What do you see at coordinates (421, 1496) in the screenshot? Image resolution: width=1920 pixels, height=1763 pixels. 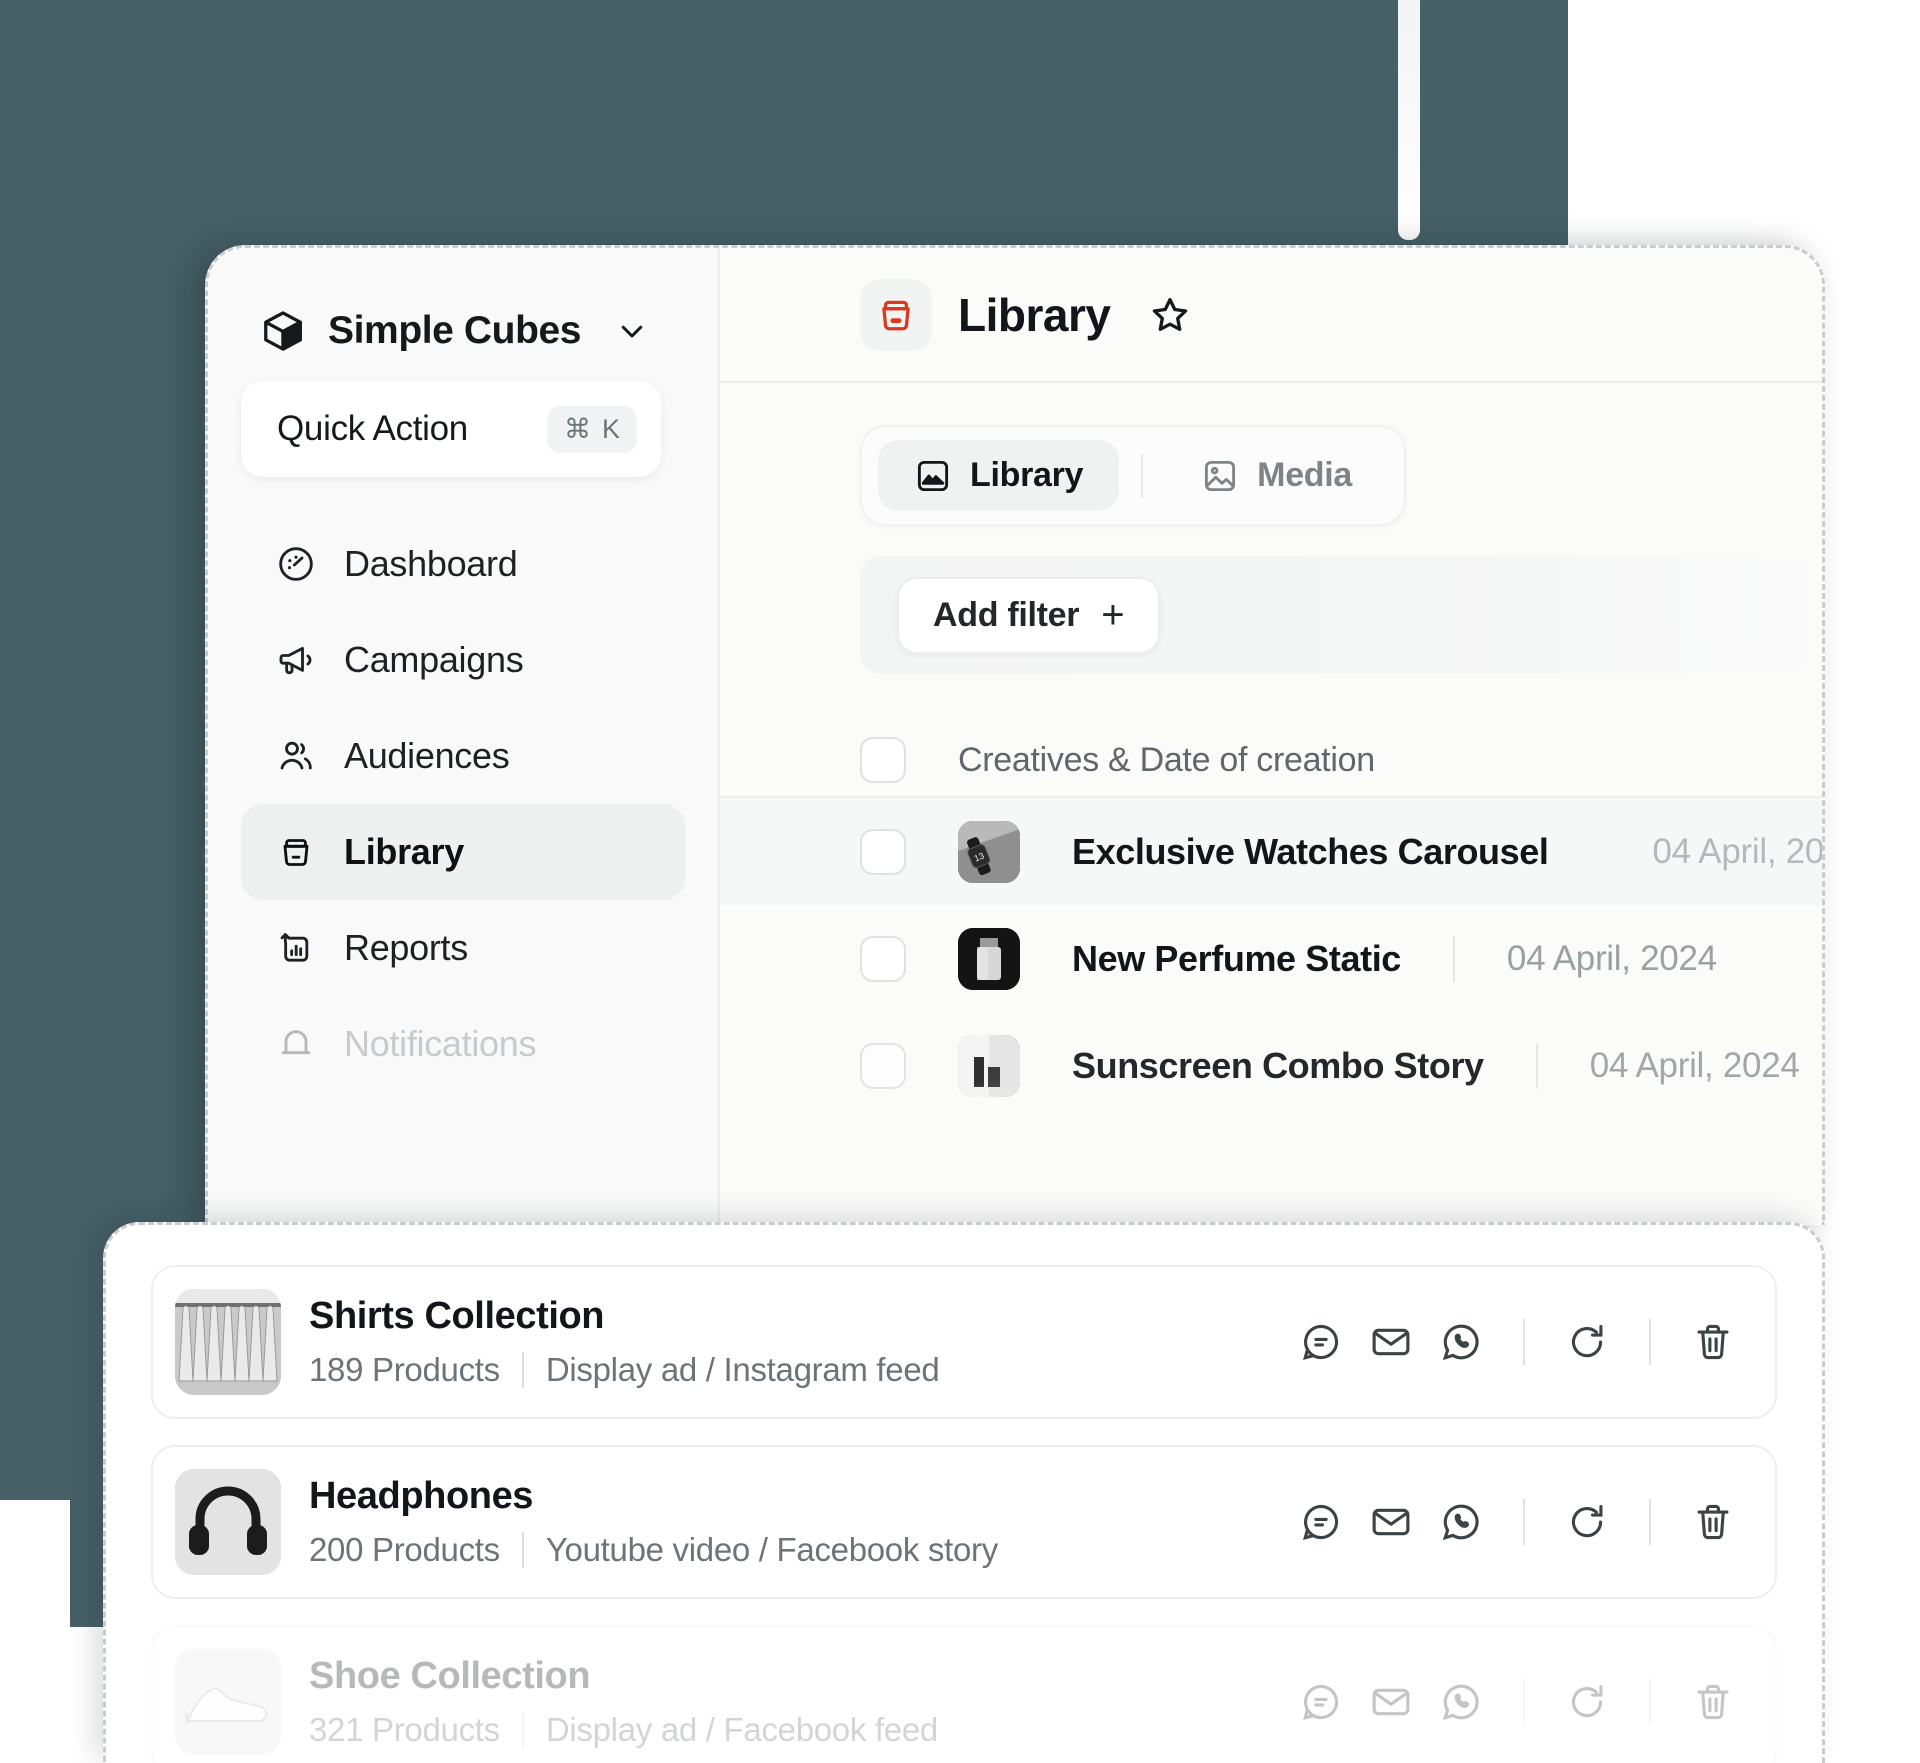 I see `collection-title: Headphones` at bounding box center [421, 1496].